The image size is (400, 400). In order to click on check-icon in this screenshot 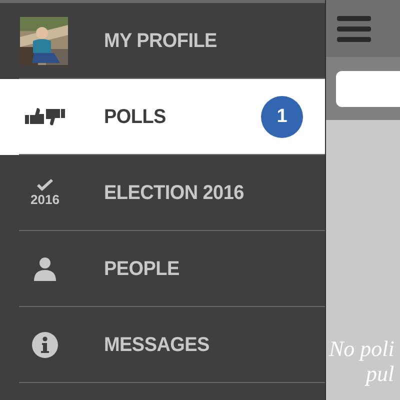, I will do `click(45, 186)`.